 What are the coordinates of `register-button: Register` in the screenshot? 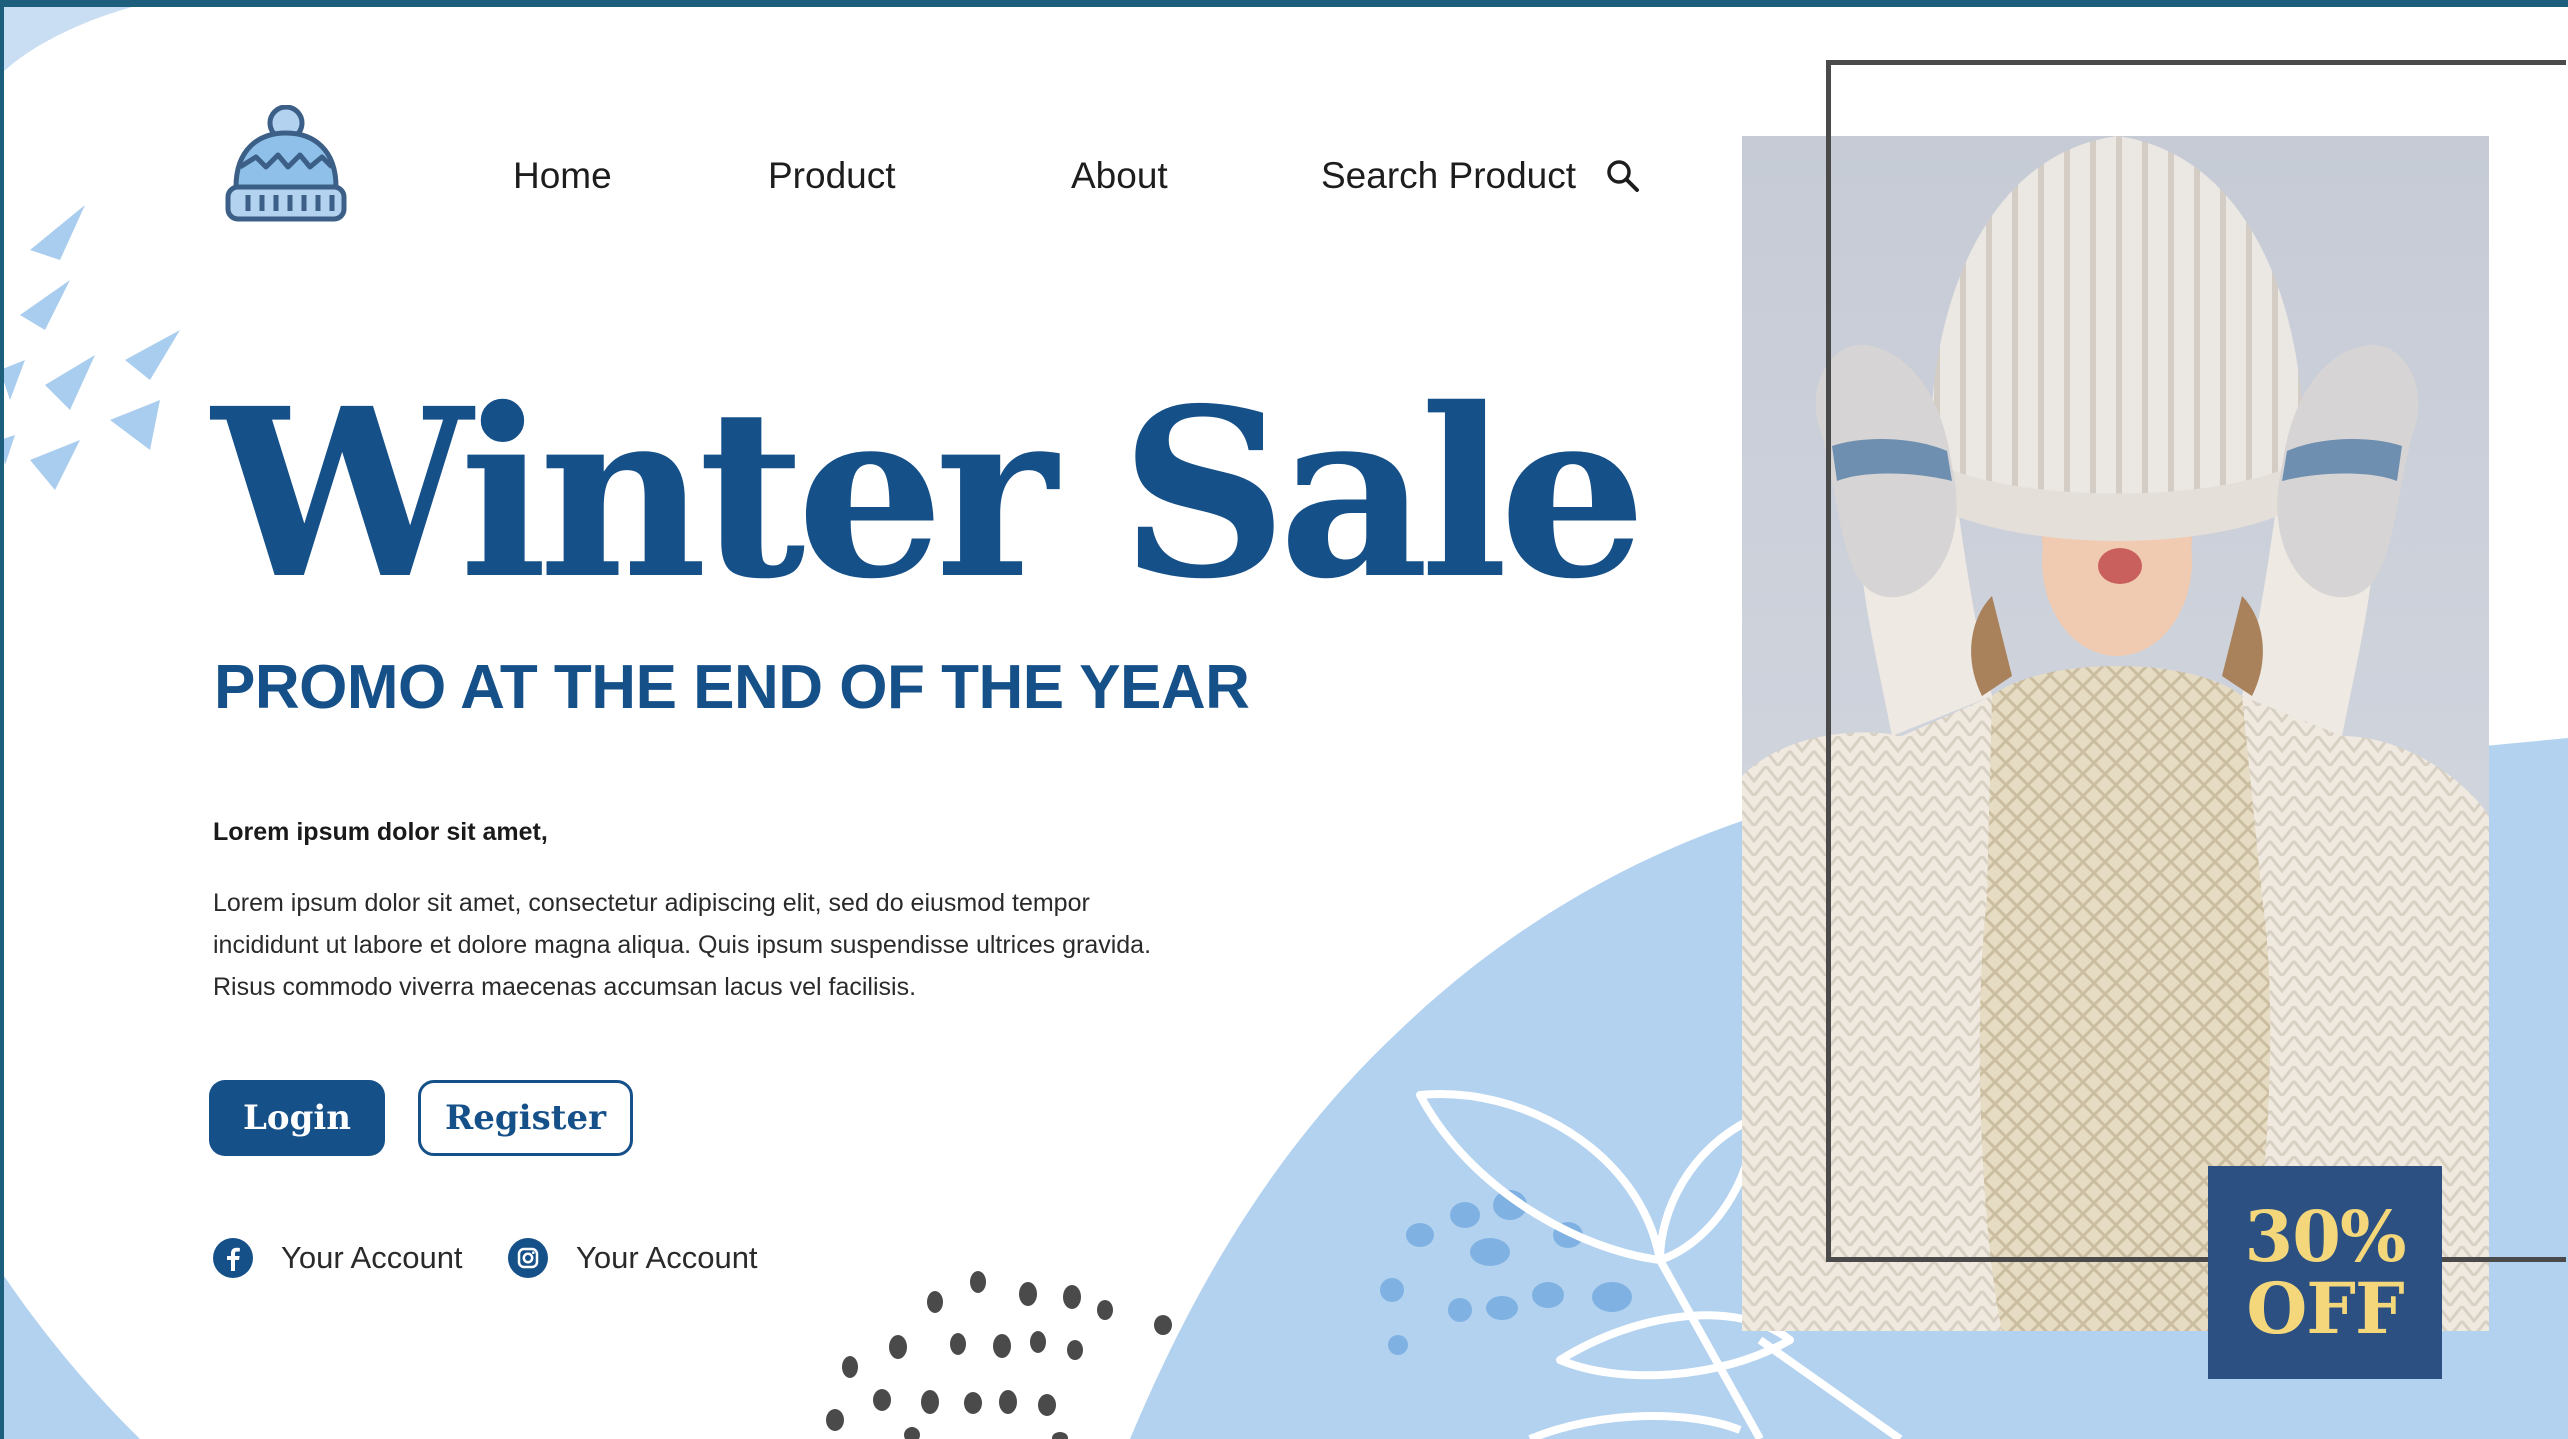 It's located at (525, 1118).